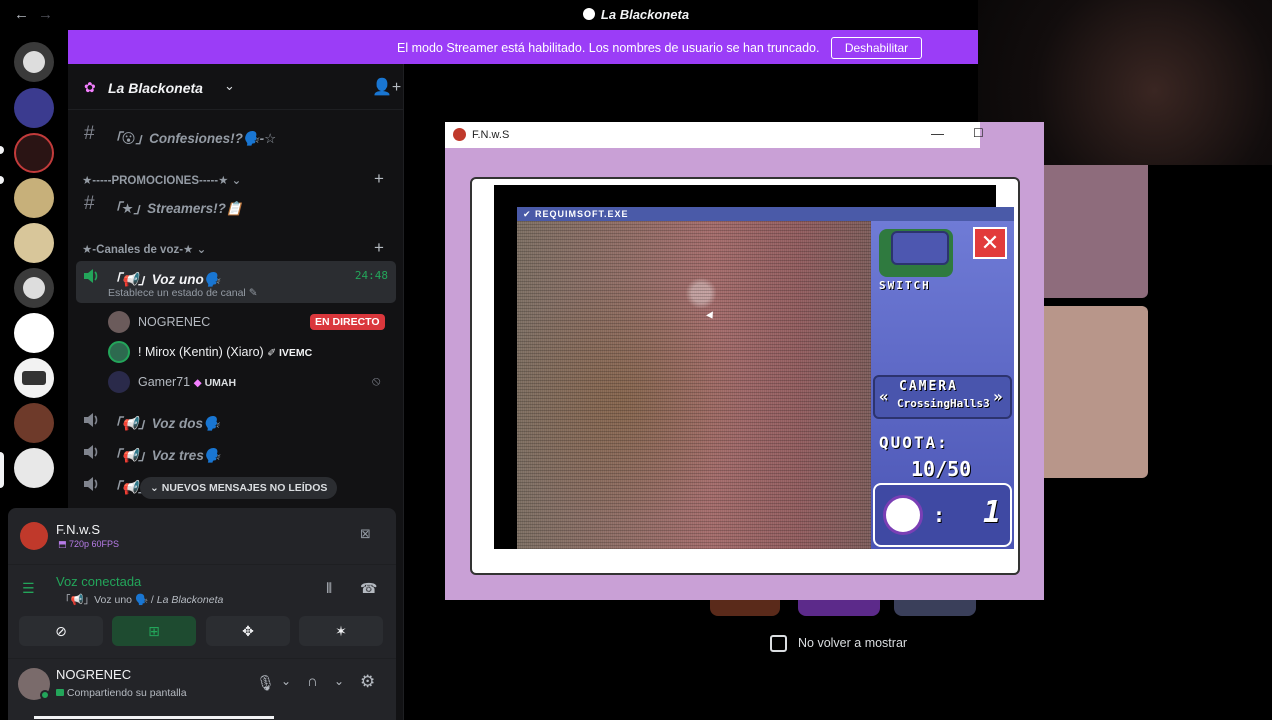 This screenshot has height=720, width=1272. Describe the element at coordinates (714, 135) in the screenshot. I see `game-window-titlebar: F.N.w.S — ☐` at that location.